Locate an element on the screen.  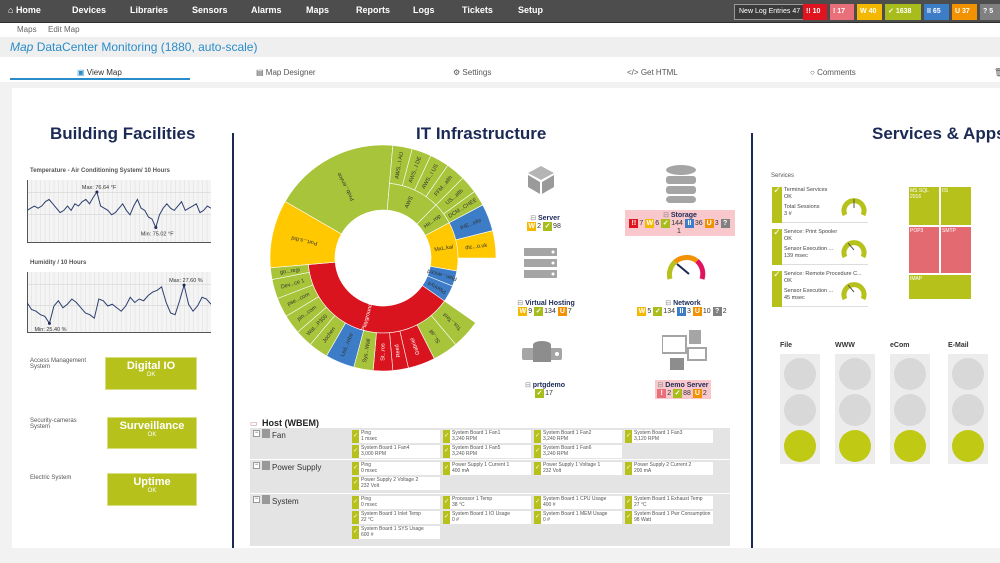
status-name: Uptime is located at coordinates (152, 482).